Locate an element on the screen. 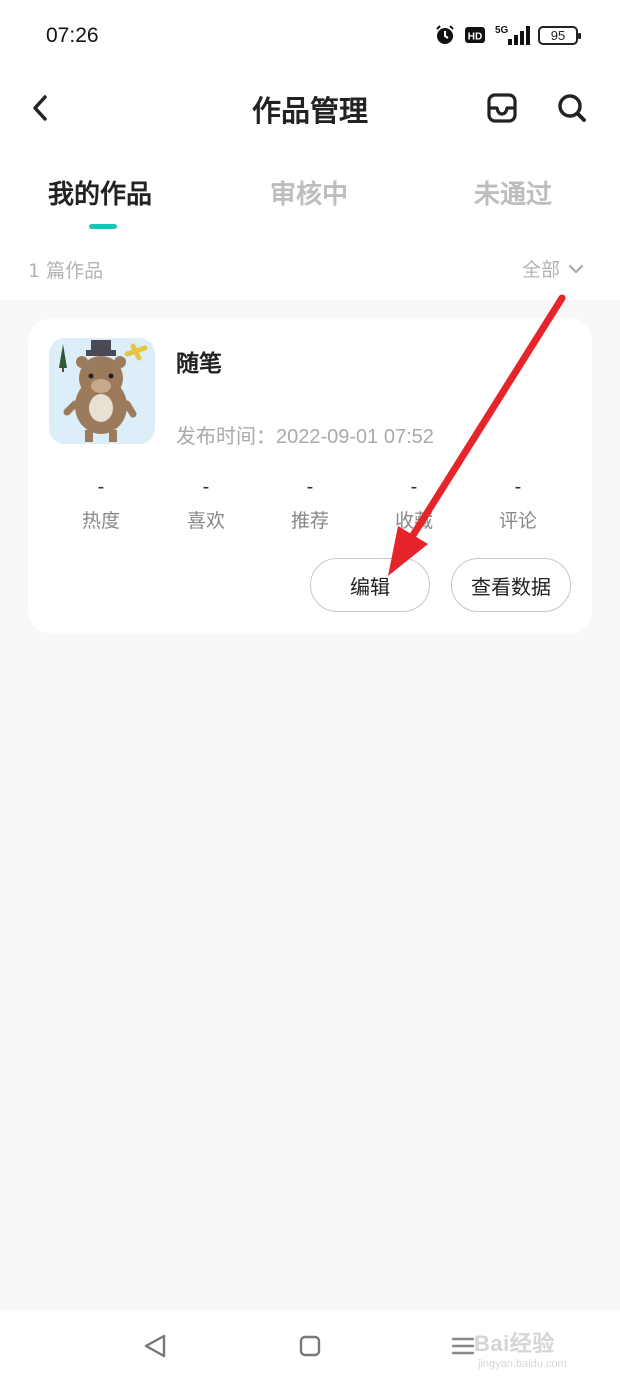  nav-back-icon is located at coordinates (155, 1346).